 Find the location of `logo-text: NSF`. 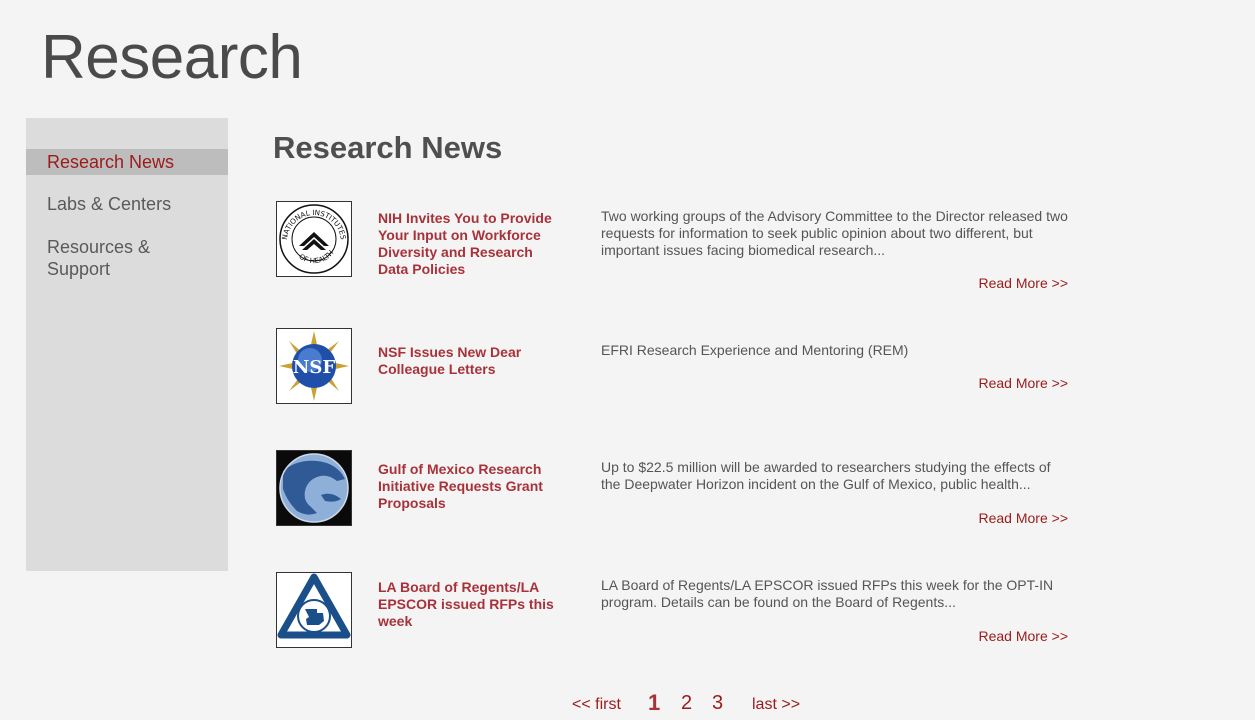

logo-text: NSF is located at coordinates (314, 367).